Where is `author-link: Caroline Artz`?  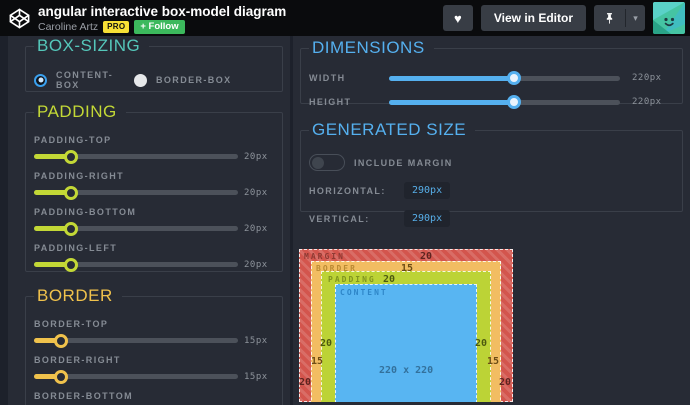 author-link: Caroline Artz is located at coordinates (68, 27).